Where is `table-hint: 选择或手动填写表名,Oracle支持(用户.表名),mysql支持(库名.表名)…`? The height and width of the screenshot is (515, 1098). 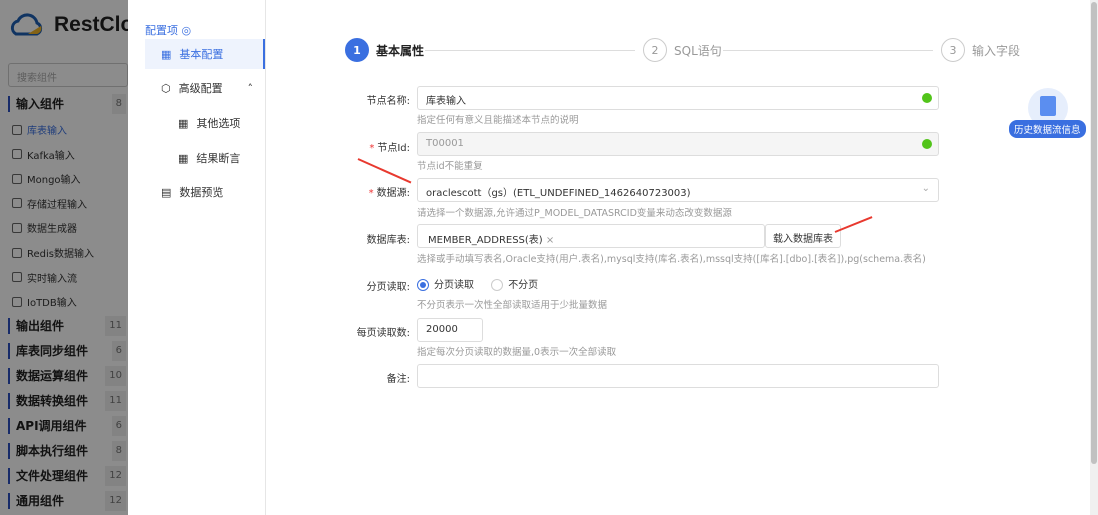 table-hint: 选择或手动填写表名,Oracle支持(用户.表名),mysql支持(库名.表名)… is located at coordinates (671, 259).